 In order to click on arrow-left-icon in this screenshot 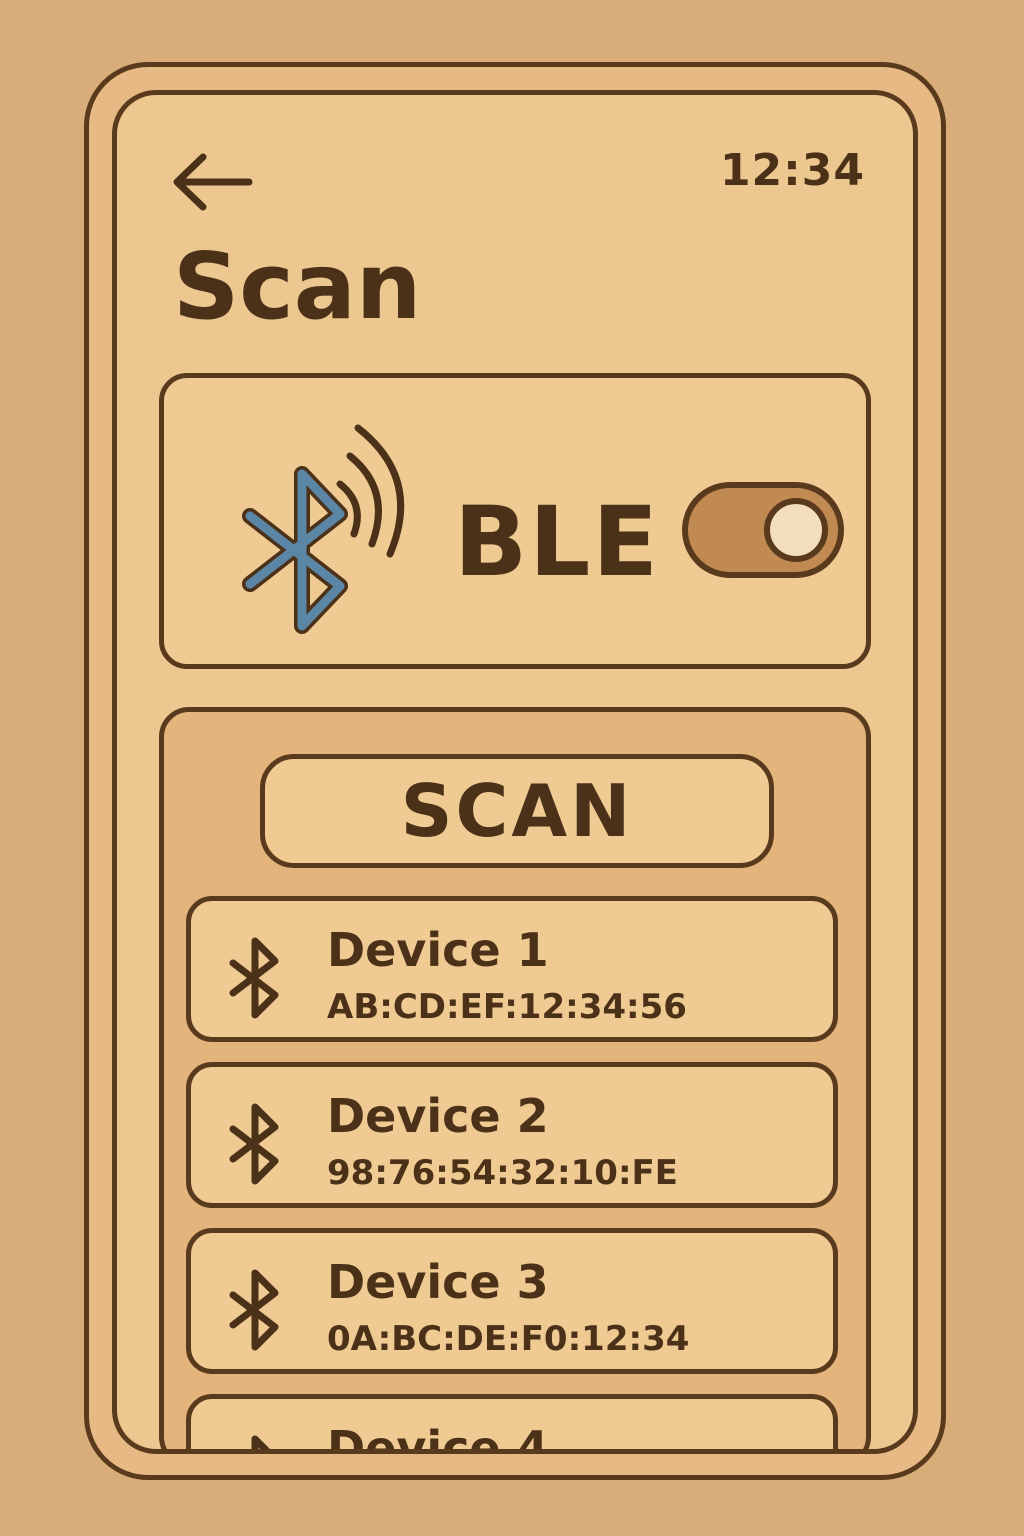, I will do `click(213, 182)`.